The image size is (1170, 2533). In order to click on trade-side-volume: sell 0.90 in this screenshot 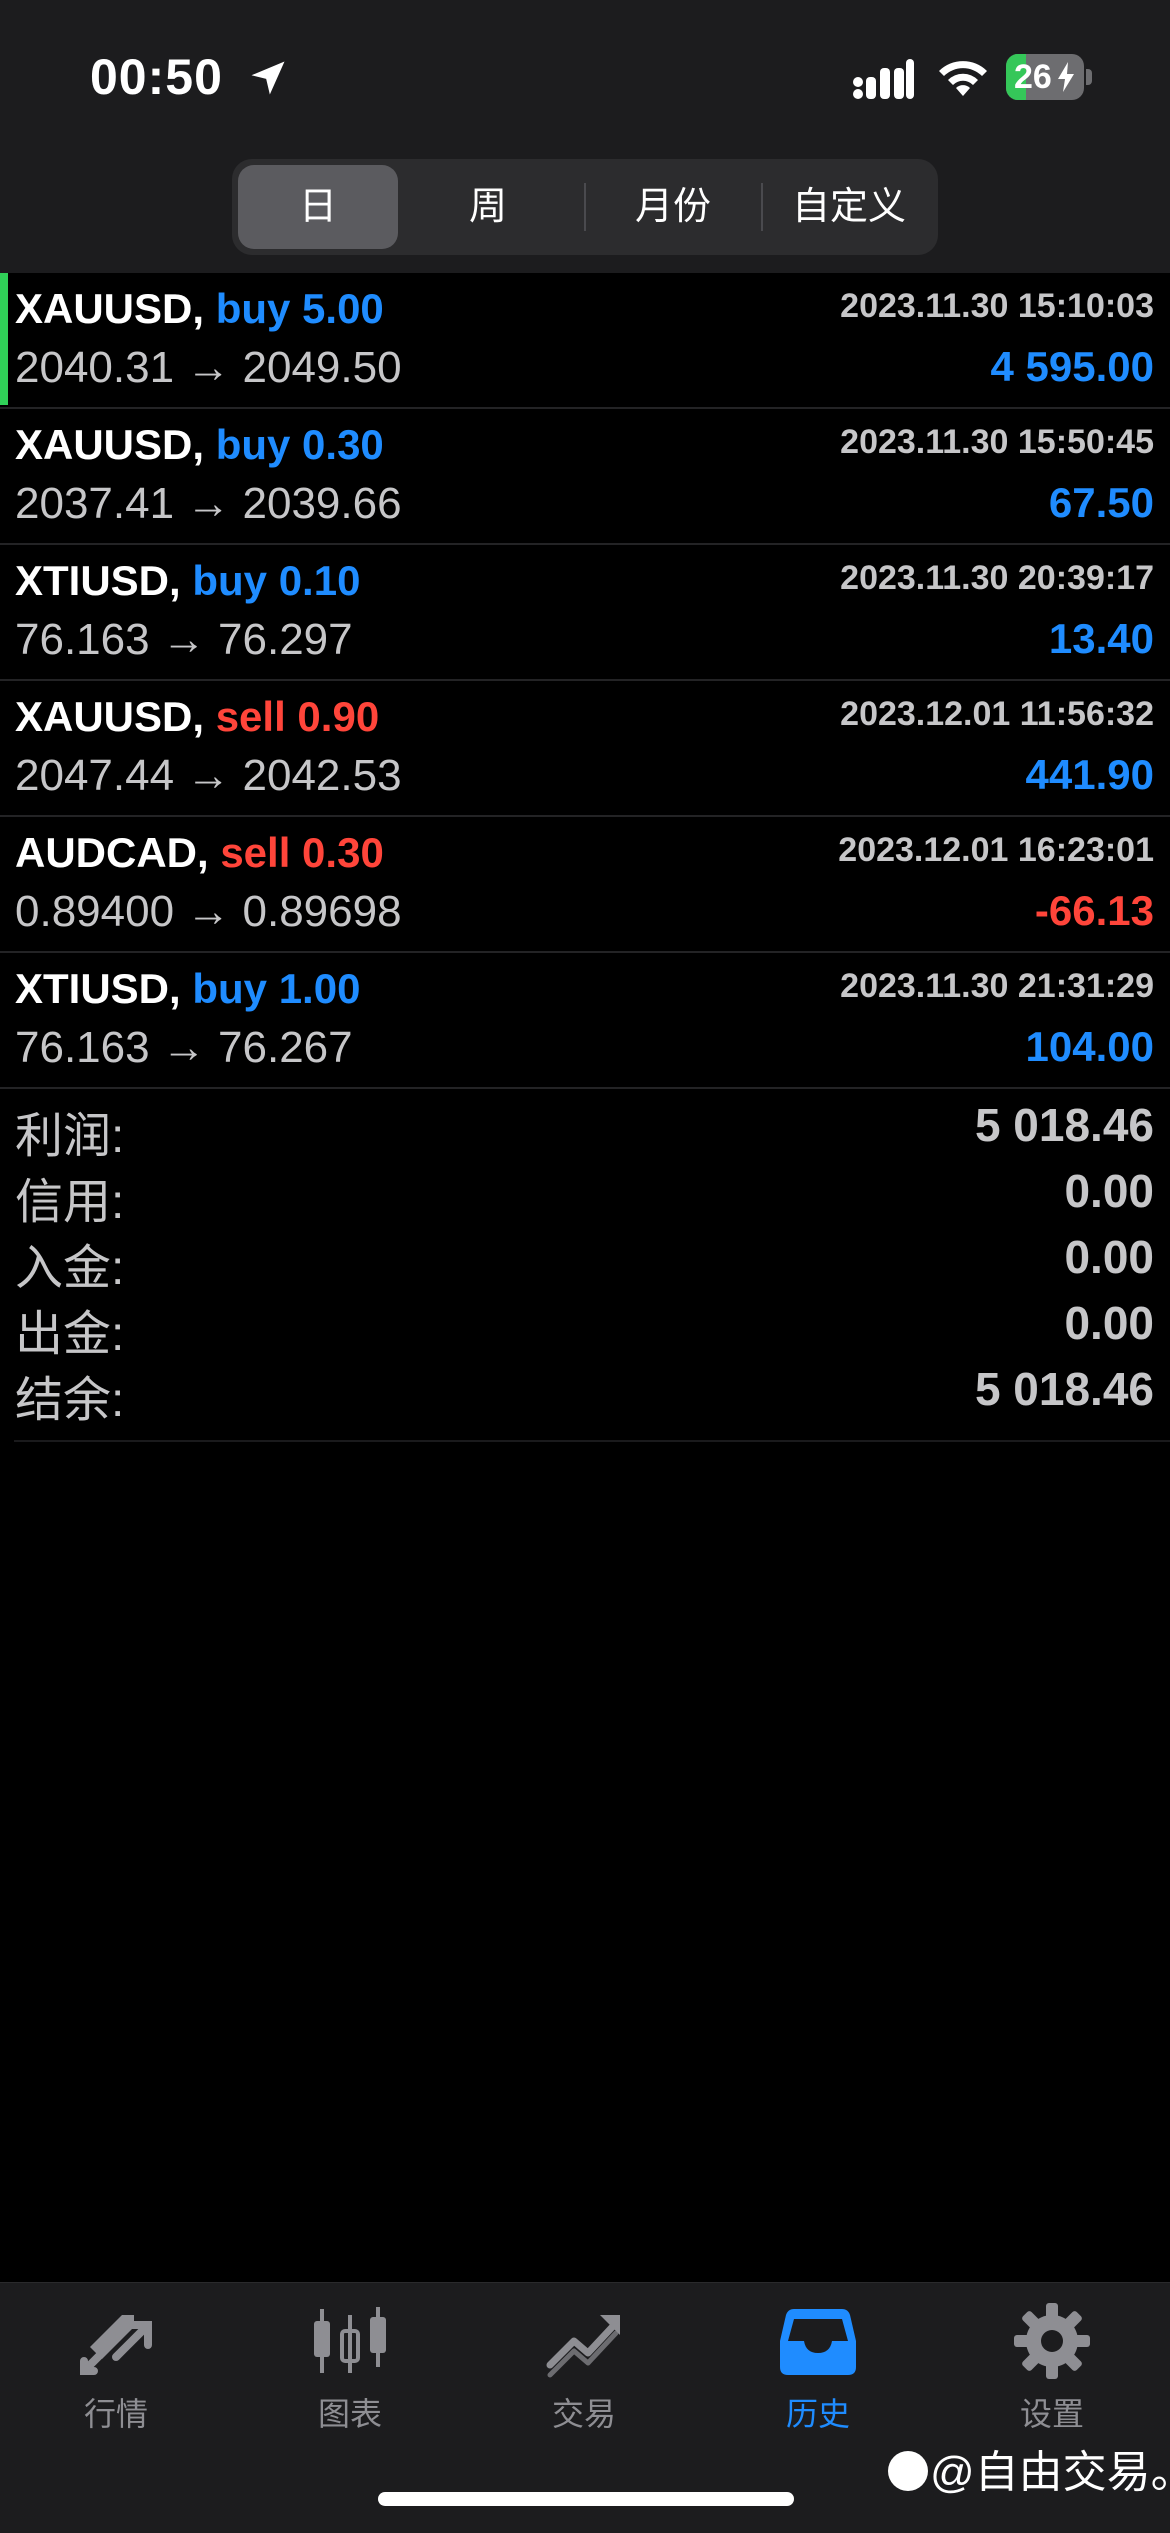, I will do `click(297, 716)`.